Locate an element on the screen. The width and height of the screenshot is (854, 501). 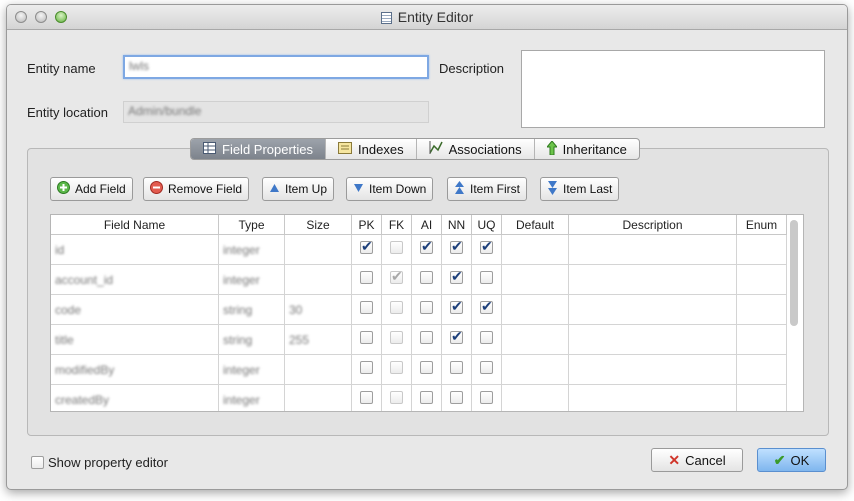
tab-field-properties: Field Properties is located at coordinates (259, 149).